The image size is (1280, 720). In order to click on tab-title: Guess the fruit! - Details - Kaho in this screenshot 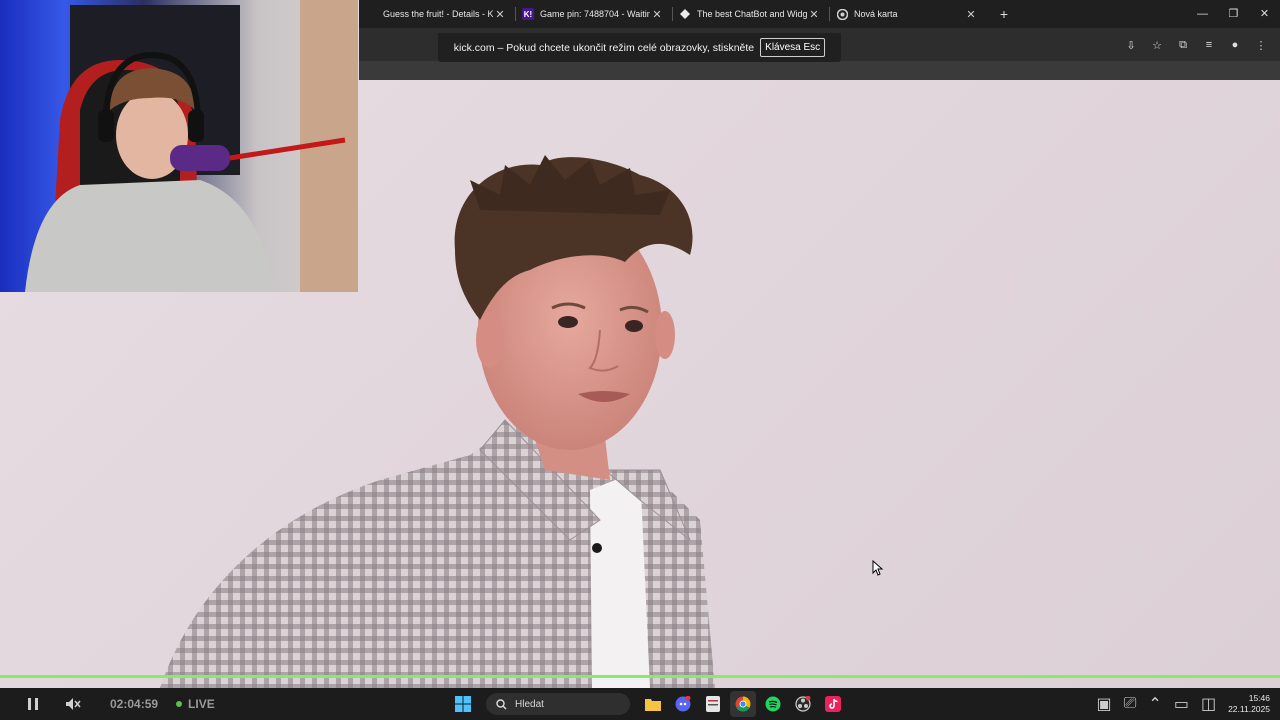, I will do `click(438, 14)`.